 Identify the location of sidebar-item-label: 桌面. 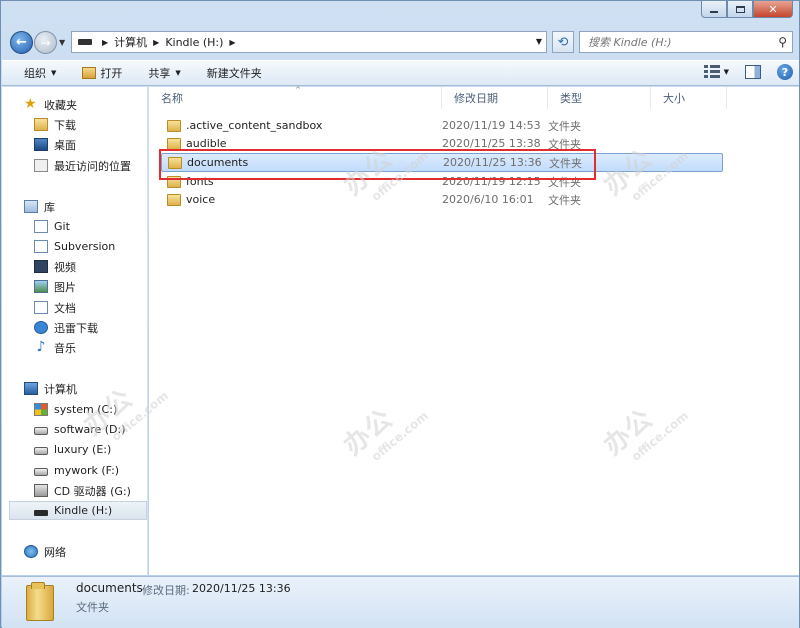
(65, 145).